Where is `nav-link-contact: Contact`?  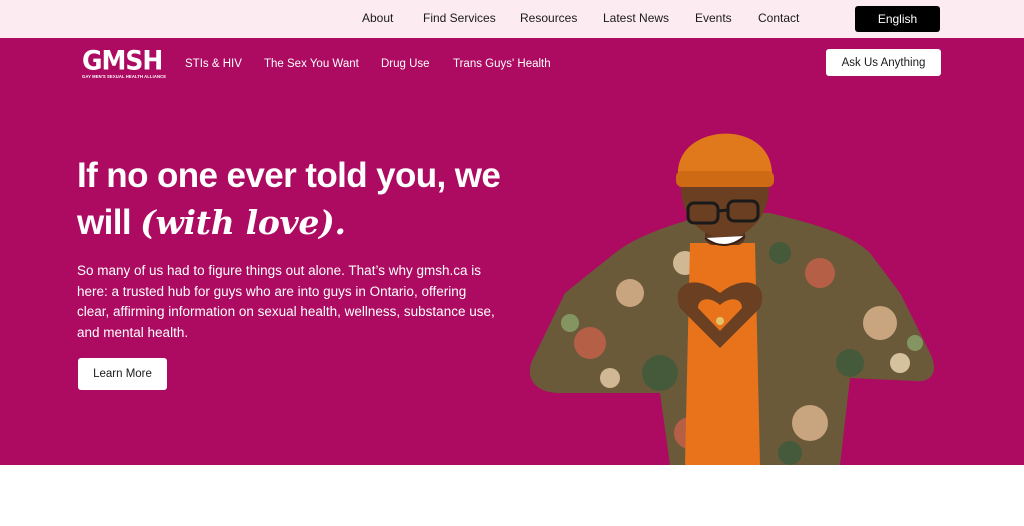 nav-link-contact: Contact is located at coordinates (778, 18).